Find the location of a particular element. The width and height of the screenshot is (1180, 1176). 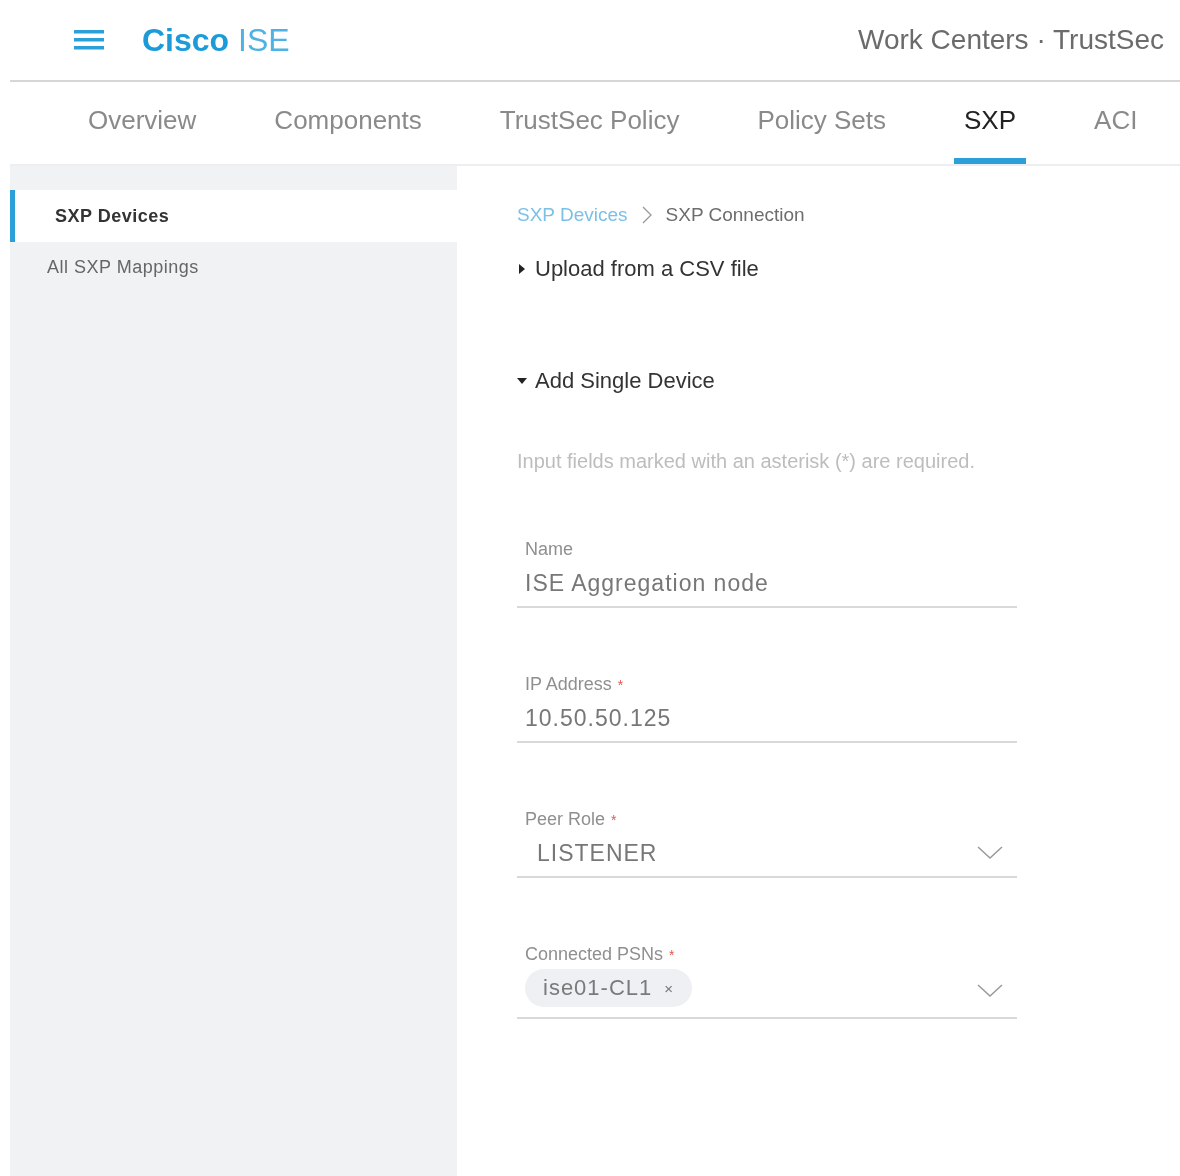

input-field: Name ISE Aggregation node is located at coordinates (767, 568).